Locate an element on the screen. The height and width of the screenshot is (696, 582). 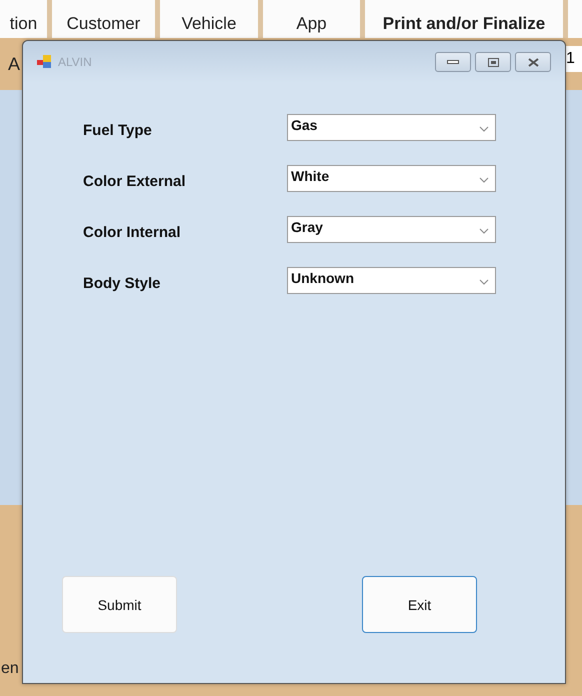
window-title: ALVIN is located at coordinates (75, 62).